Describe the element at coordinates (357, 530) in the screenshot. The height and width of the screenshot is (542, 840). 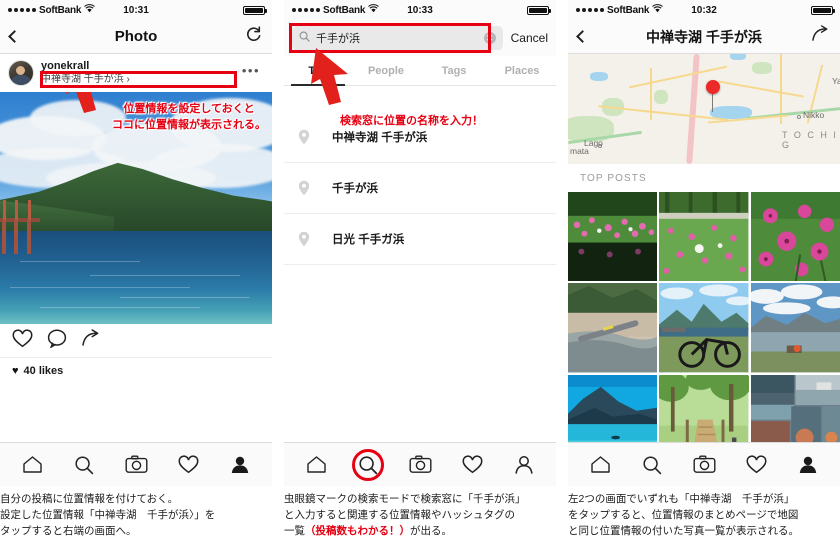
I see `caption-2-emphasis: （投稿数もわかる！）` at that location.